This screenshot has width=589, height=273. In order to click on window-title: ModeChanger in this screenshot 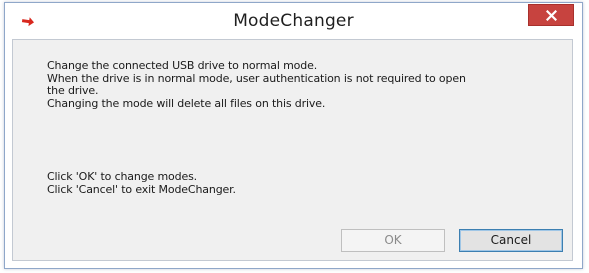, I will do `click(293, 21)`.